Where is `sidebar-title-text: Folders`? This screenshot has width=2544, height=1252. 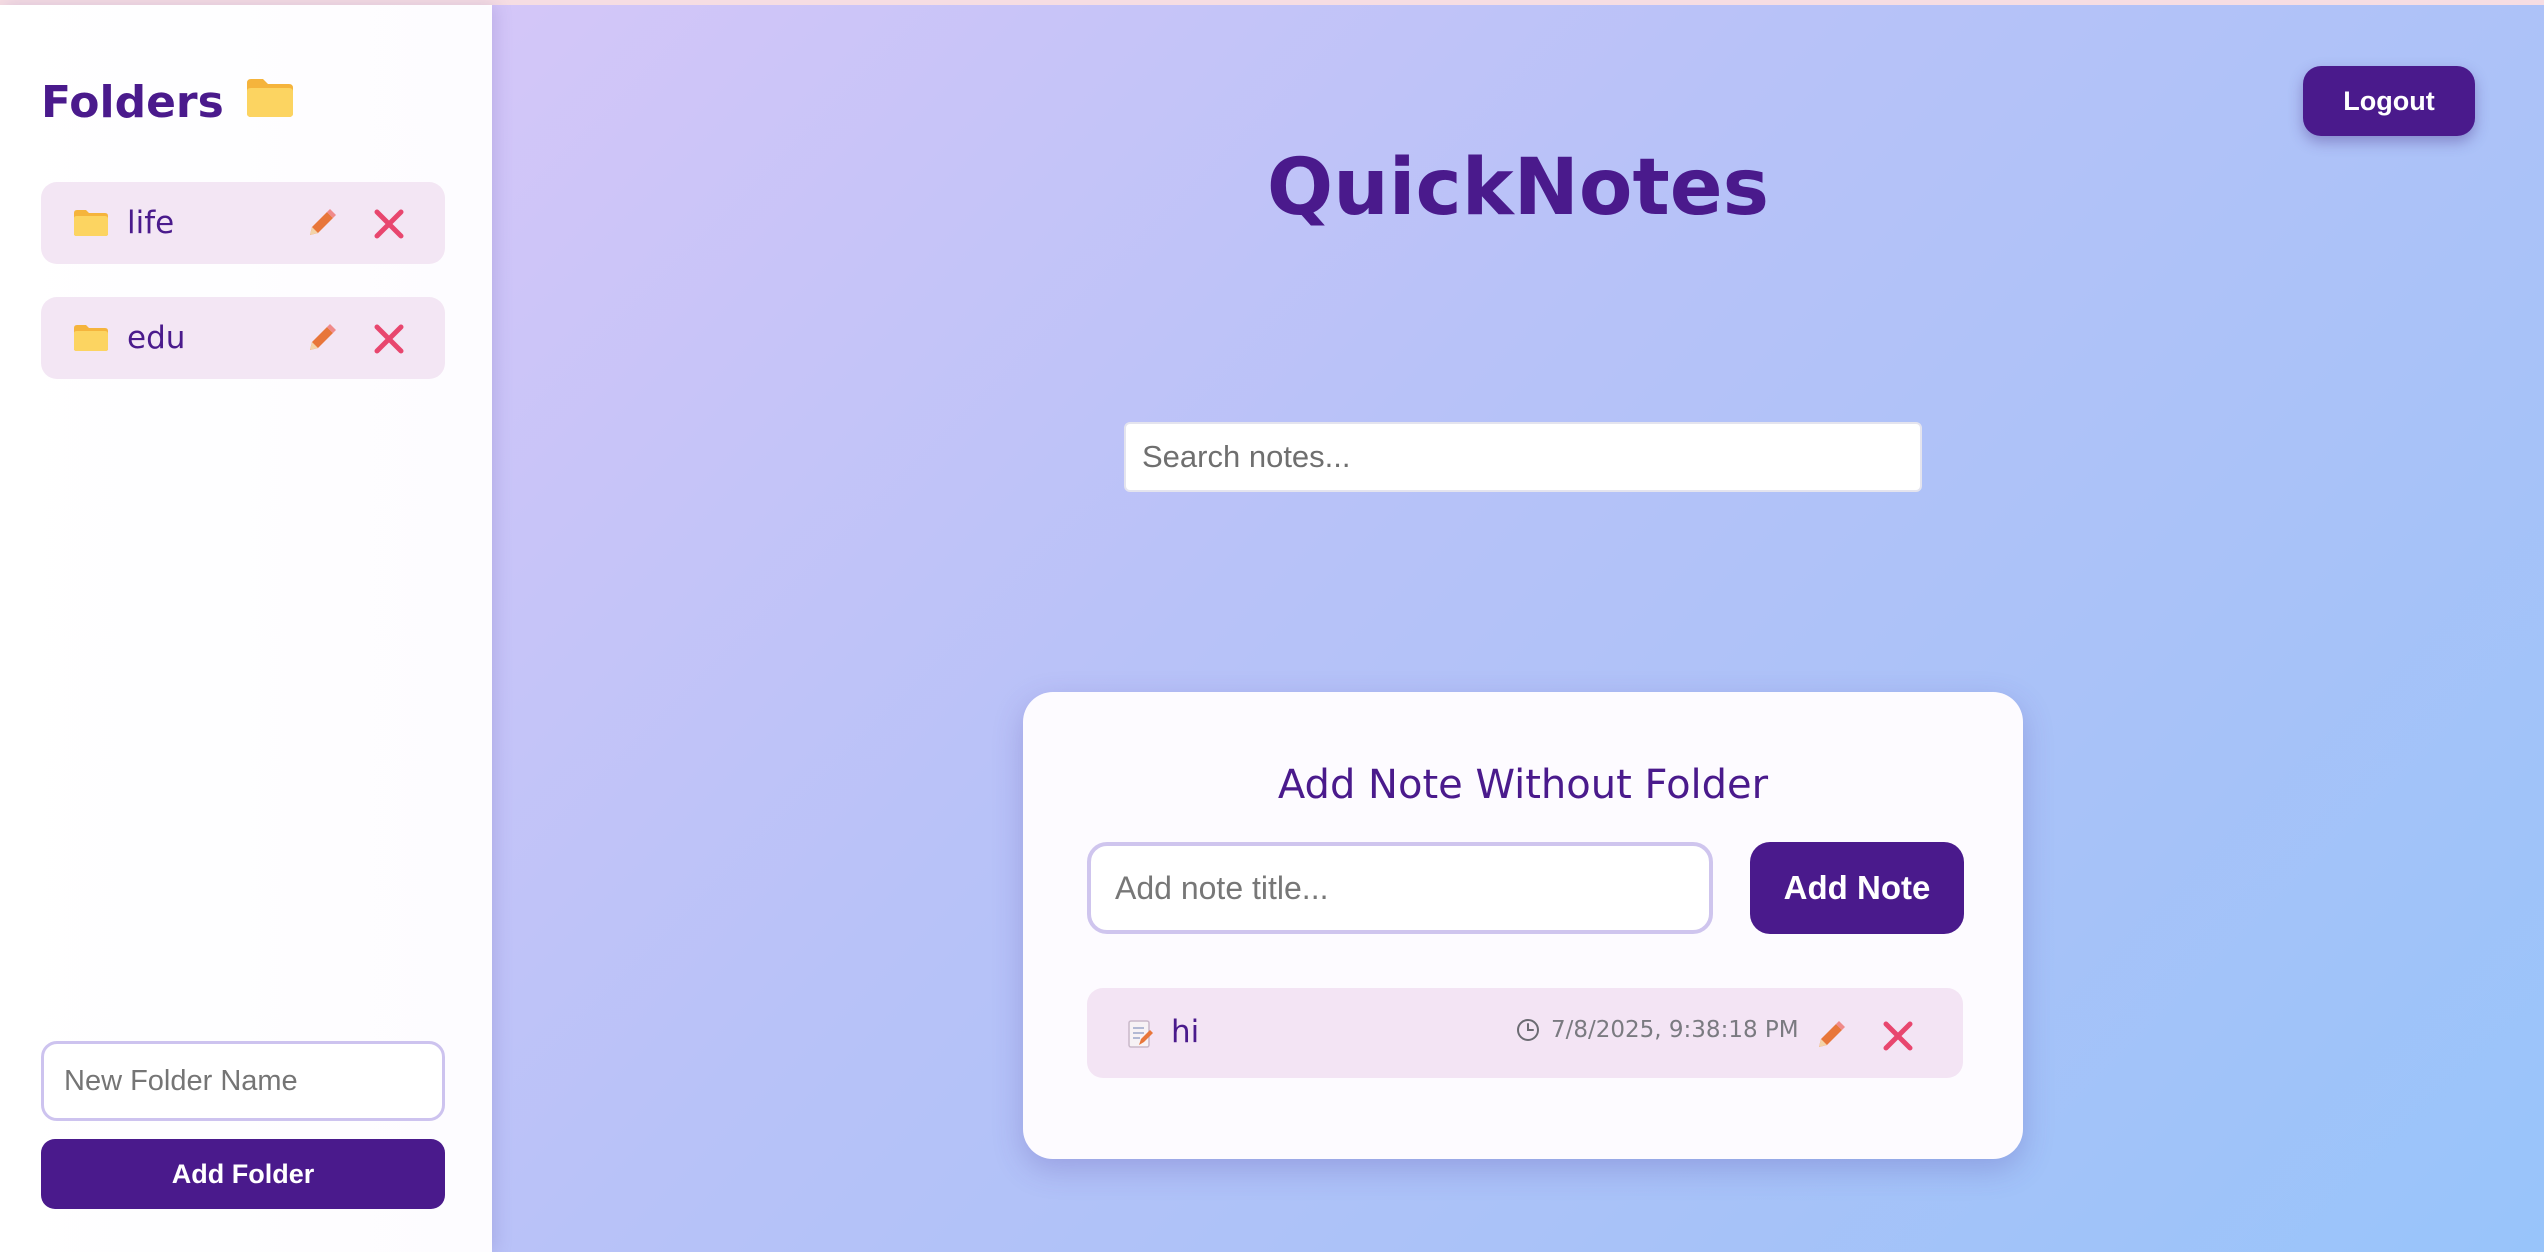
sidebar-title-text: Folders is located at coordinates (132, 102).